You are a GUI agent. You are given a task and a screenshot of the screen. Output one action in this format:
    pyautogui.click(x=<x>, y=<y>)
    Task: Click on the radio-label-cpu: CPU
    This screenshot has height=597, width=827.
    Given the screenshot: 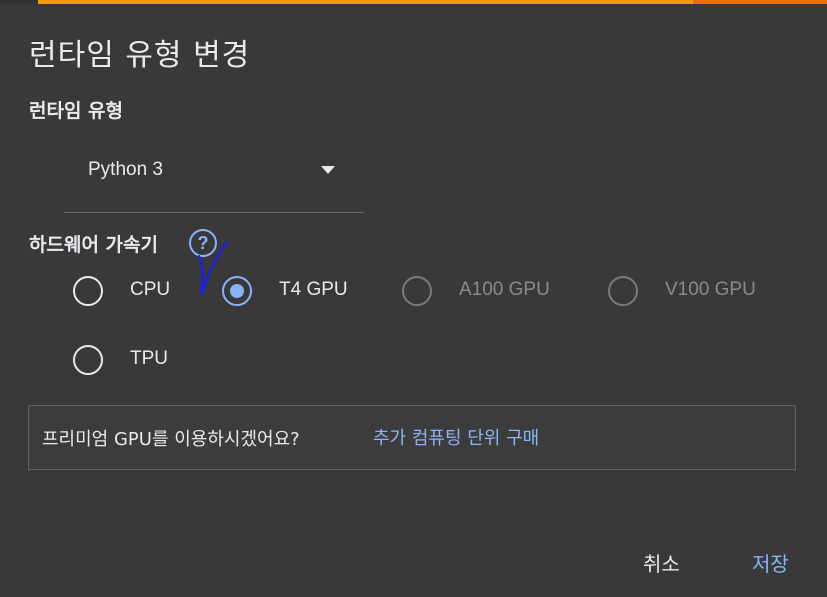 What is the action you would take?
    pyautogui.click(x=150, y=289)
    